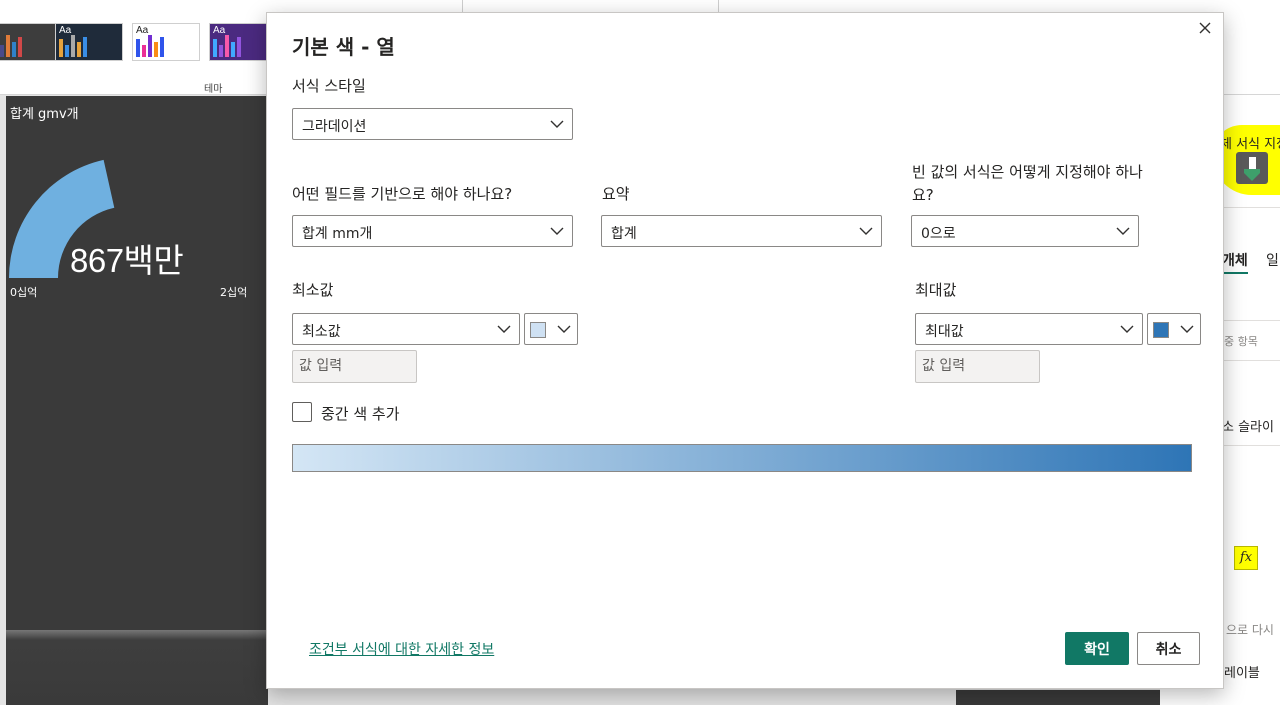 The width and height of the screenshot is (1280, 705). What do you see at coordinates (1097, 648) in the screenshot?
I see `ok-button: 확인` at bounding box center [1097, 648].